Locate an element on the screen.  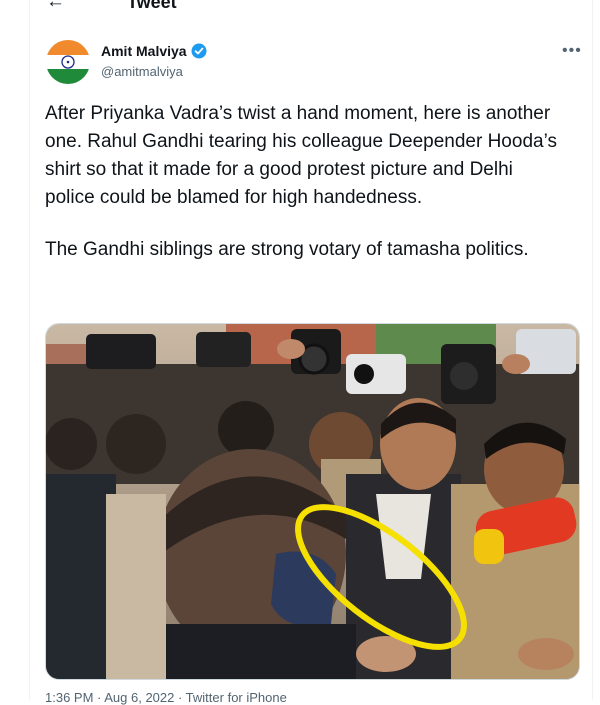
top-bar: ← Tweet is located at coordinates (311, 9).